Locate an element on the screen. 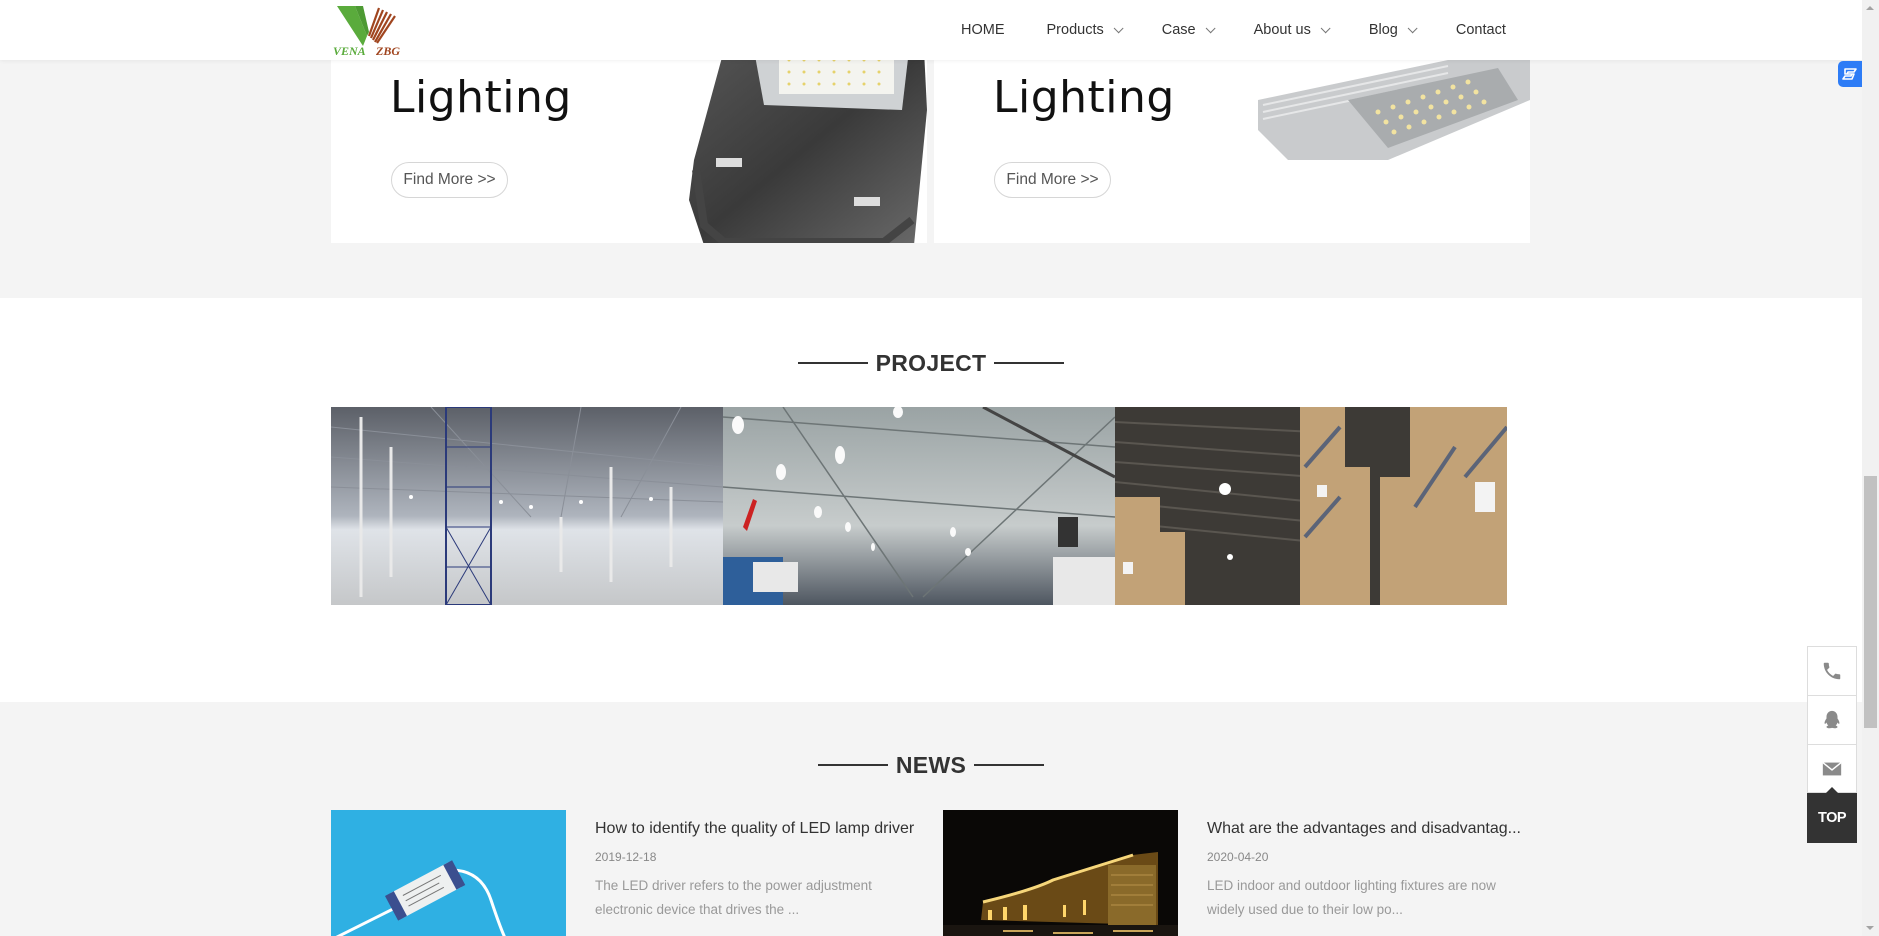 This screenshot has width=1879, height=936. svg-text: ZBG is located at coordinates (387, 51).